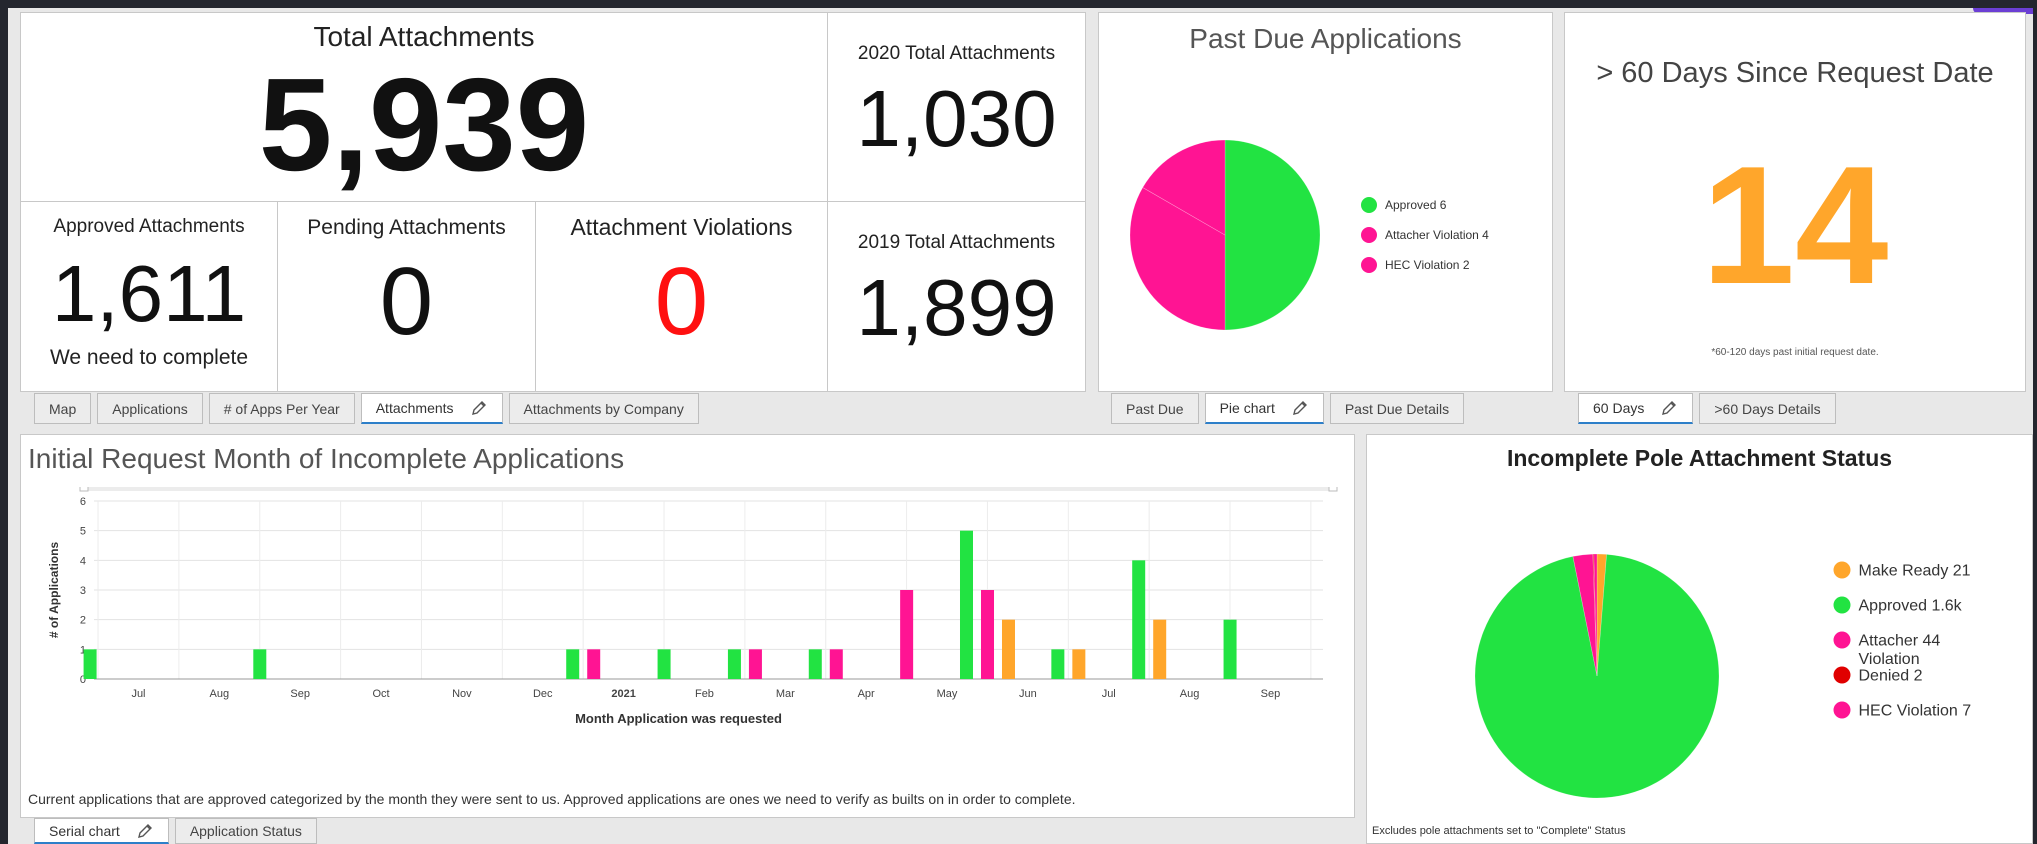  I want to click on days-60-footnote: *60-120 days past initial request date., so click(1795, 352).